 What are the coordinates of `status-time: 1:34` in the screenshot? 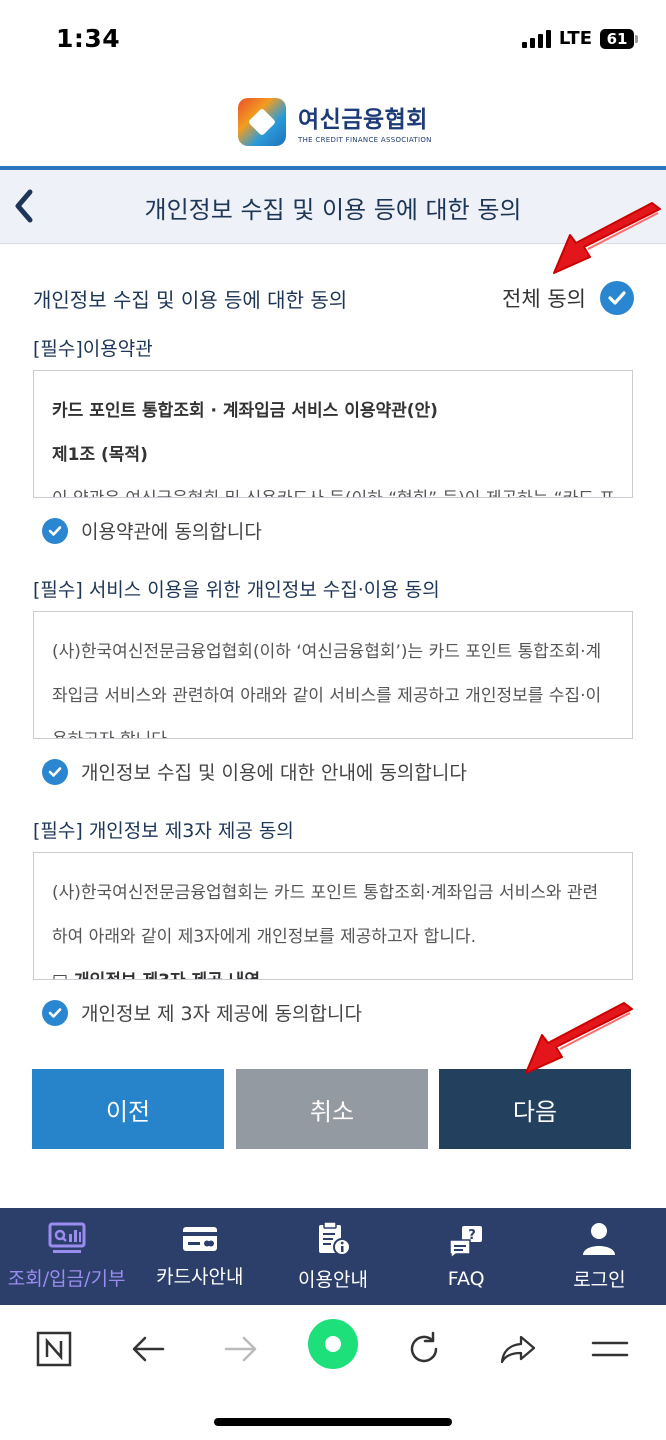 It's located at (88, 38).